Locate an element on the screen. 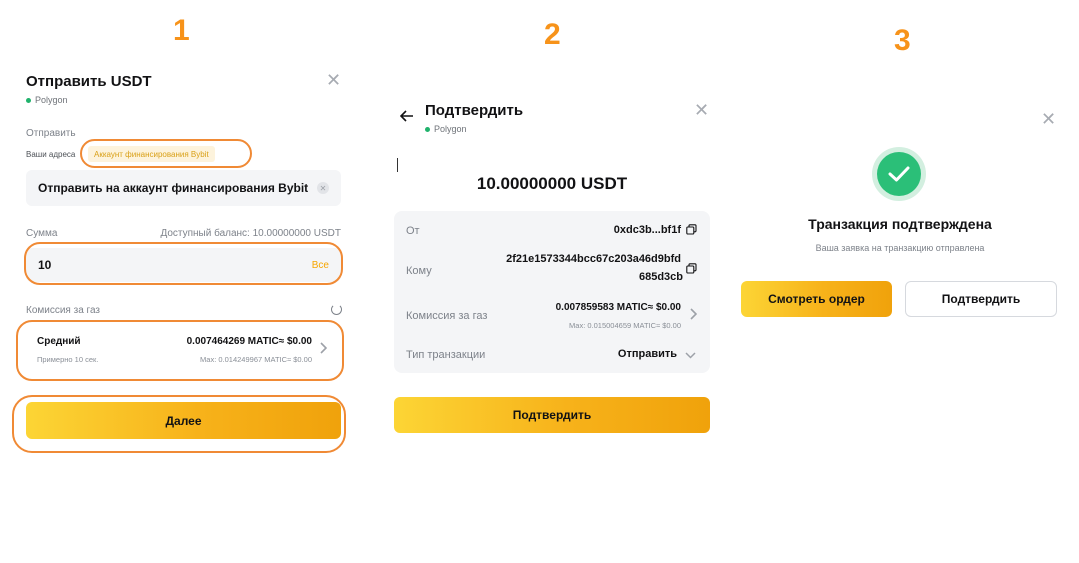 Image resolution: width=1079 pixels, height=563 pixels. confirm-amount: 10.00000000 USDT is located at coordinates (552, 183).